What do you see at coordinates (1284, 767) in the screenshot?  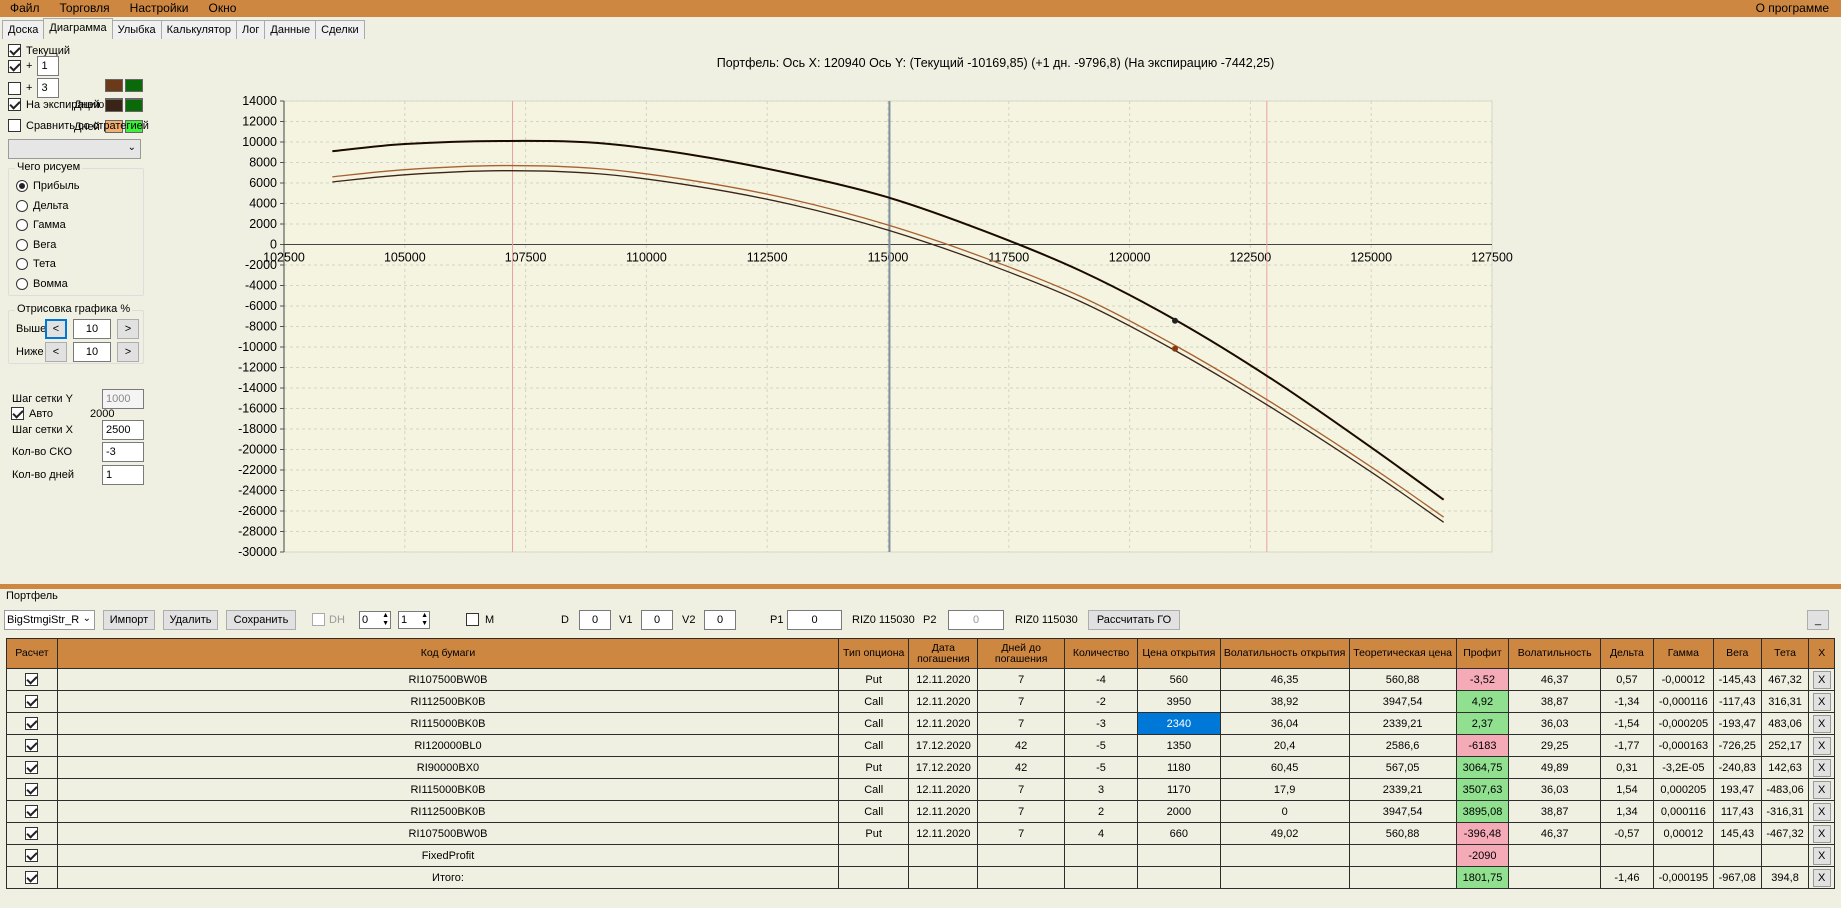 I see `vol-open-cell: 60,45` at bounding box center [1284, 767].